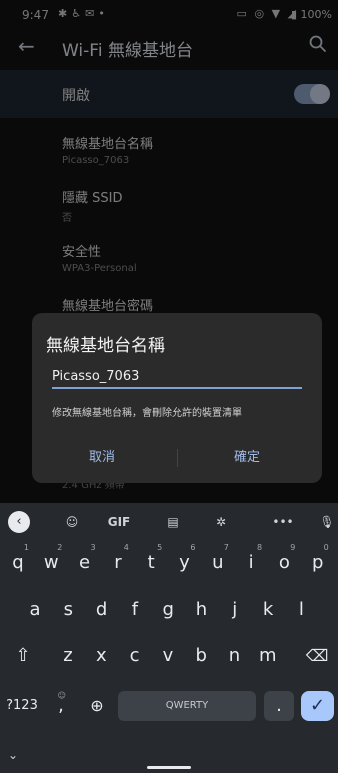 This screenshot has height=773, width=338. I want to click on clipboard-icon: ▤, so click(173, 522).